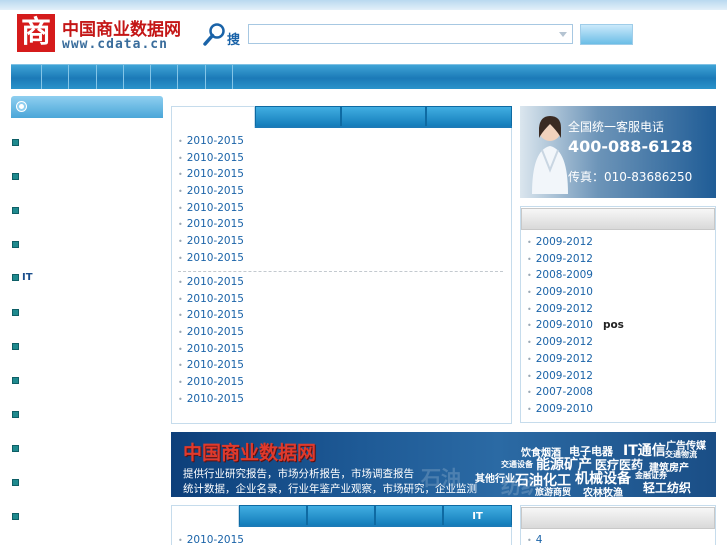 The width and height of the screenshot is (727, 545). Describe the element at coordinates (630, 146) in the screenshot. I see `hotline-number: 400-088-6128` at that location.